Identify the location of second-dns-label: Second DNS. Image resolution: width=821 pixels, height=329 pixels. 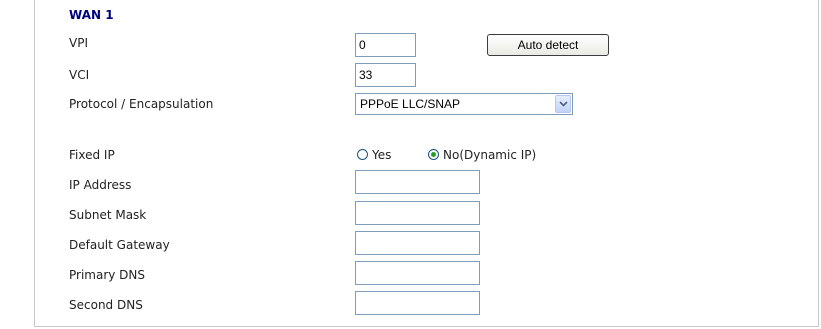
(106, 305).